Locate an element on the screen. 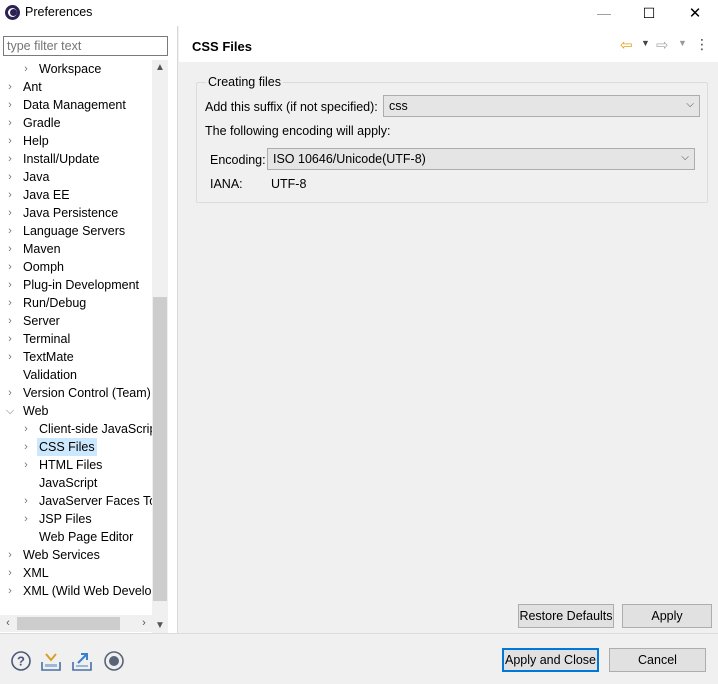 Image resolution: width=718 pixels, height=684 pixels. tree-item-label: Gradle is located at coordinates (42, 123).